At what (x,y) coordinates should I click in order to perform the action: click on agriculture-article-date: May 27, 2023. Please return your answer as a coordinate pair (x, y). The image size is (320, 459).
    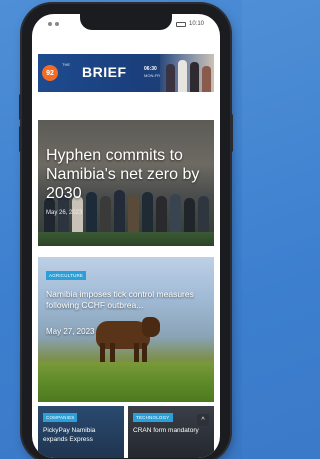
    Looking at the image, I should click on (70, 331).